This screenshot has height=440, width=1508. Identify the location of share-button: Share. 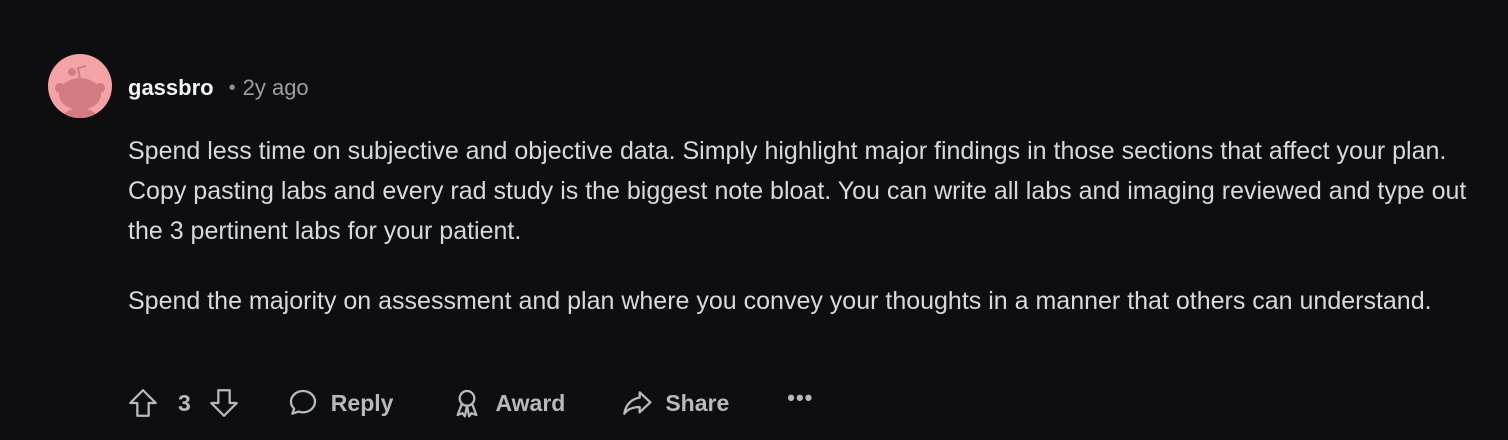
(675, 403).